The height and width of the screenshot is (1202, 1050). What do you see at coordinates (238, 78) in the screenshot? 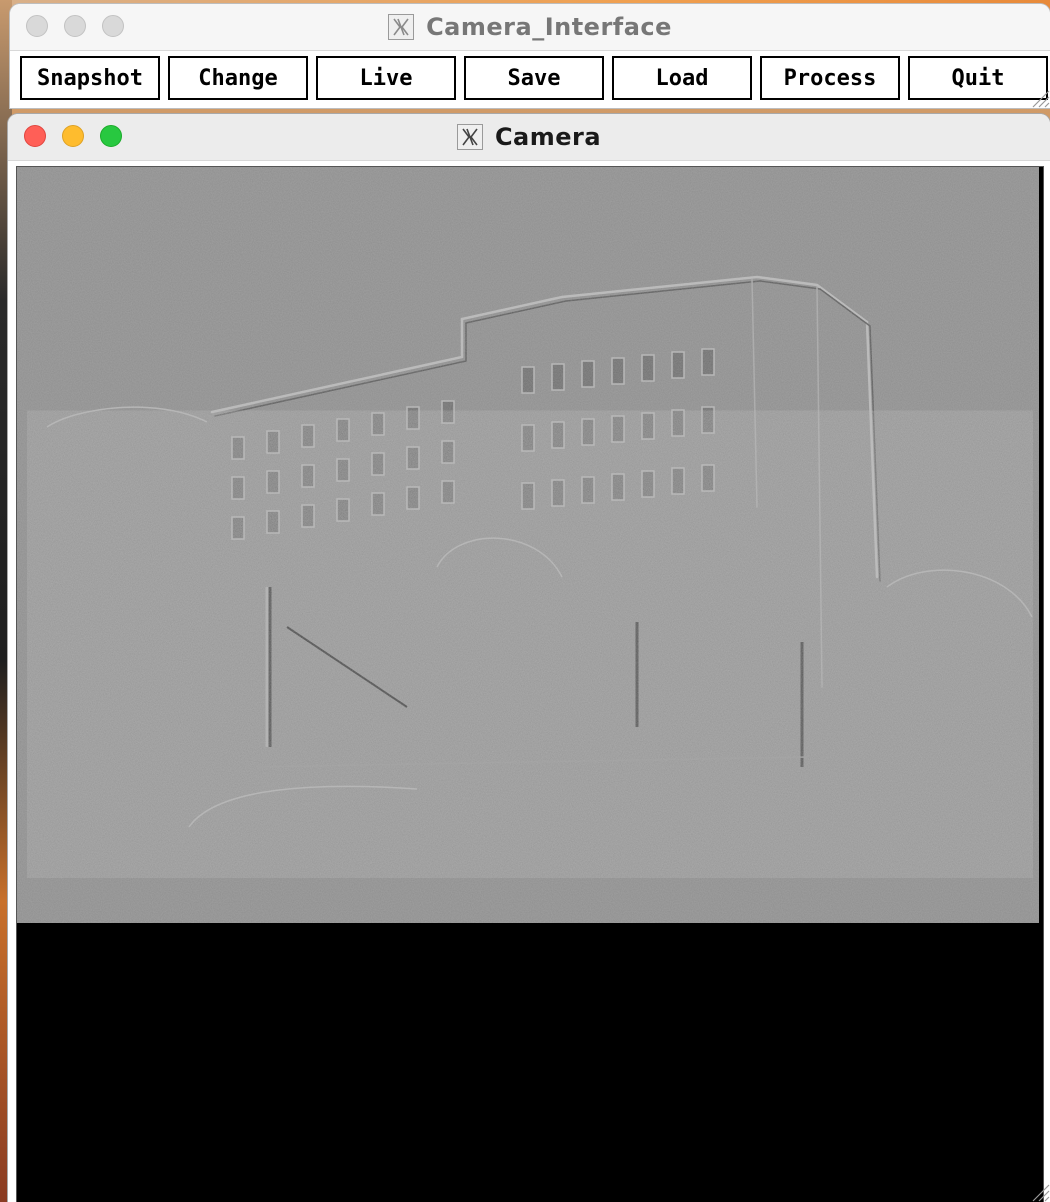
I see `change-button: Change` at bounding box center [238, 78].